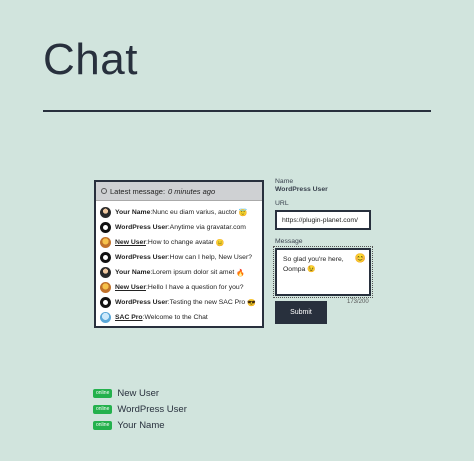 This screenshot has width=474, height=461. I want to click on message-author-link: SAC Pro, so click(129, 317).